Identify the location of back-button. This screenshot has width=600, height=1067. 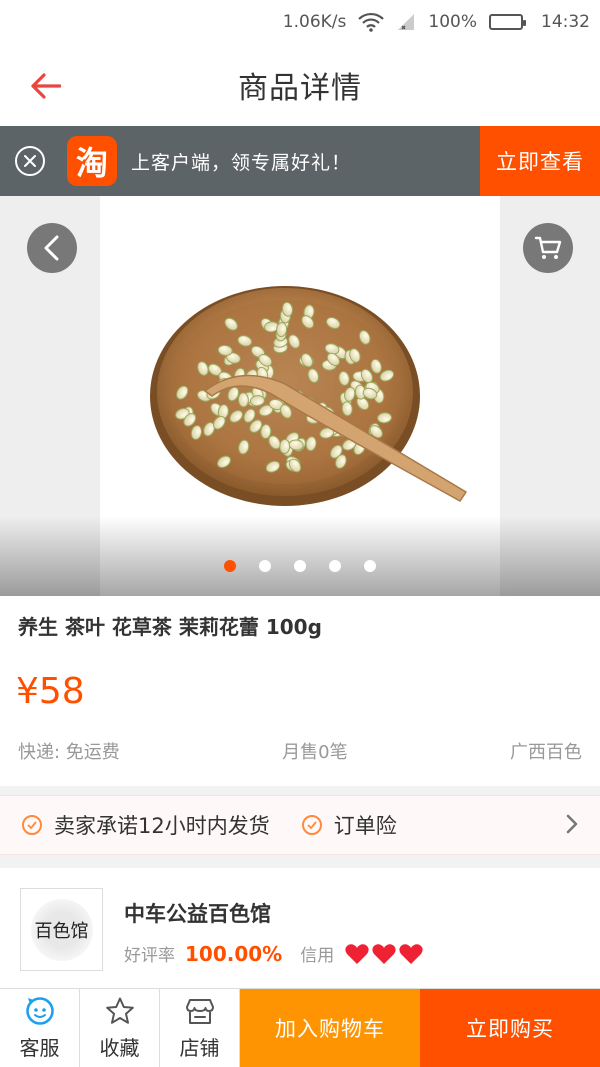
(46, 86).